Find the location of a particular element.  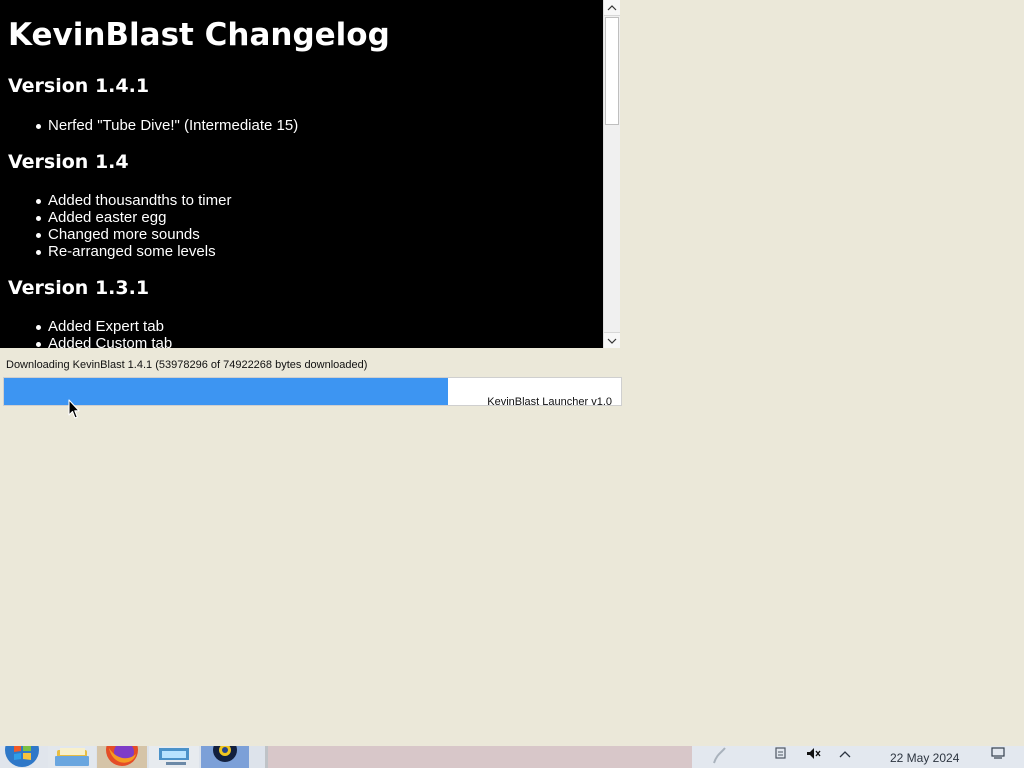

list-item: Added Expert tab is located at coordinates (103, 326).